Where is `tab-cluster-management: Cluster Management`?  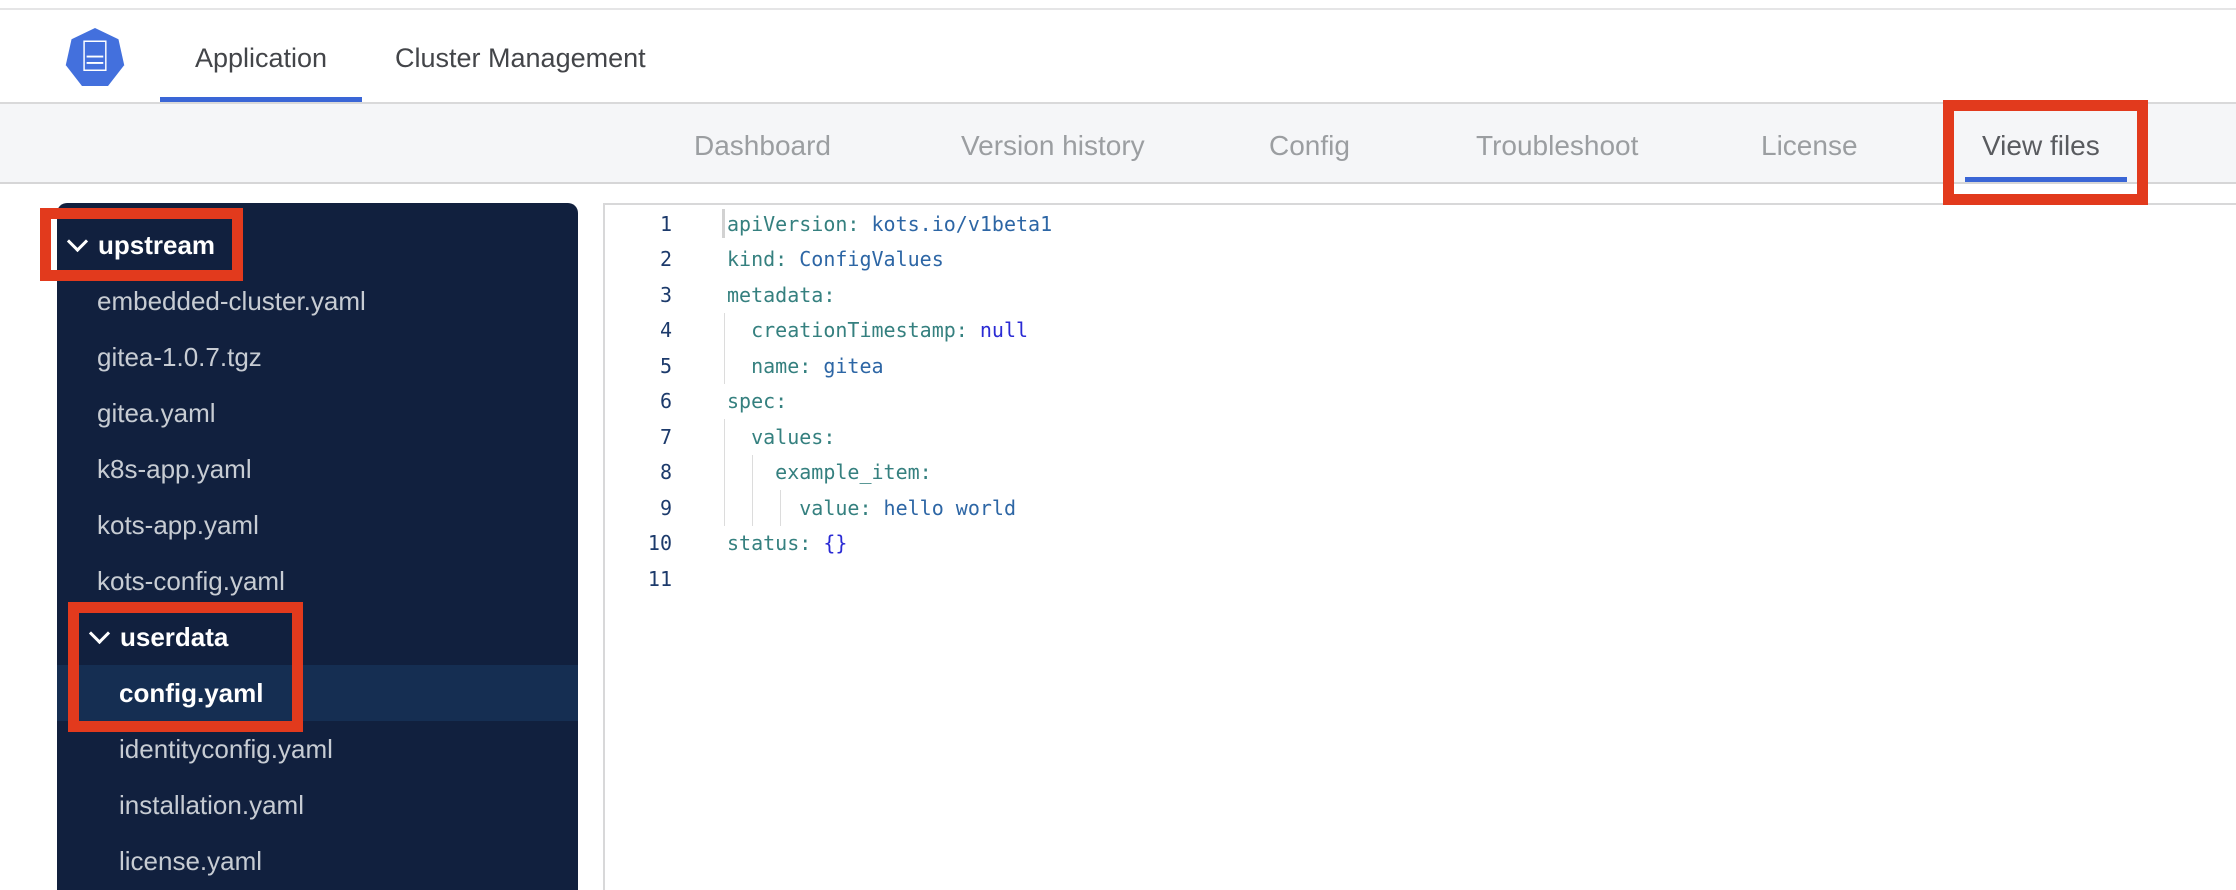 tab-cluster-management: Cluster Management is located at coordinates (520, 58).